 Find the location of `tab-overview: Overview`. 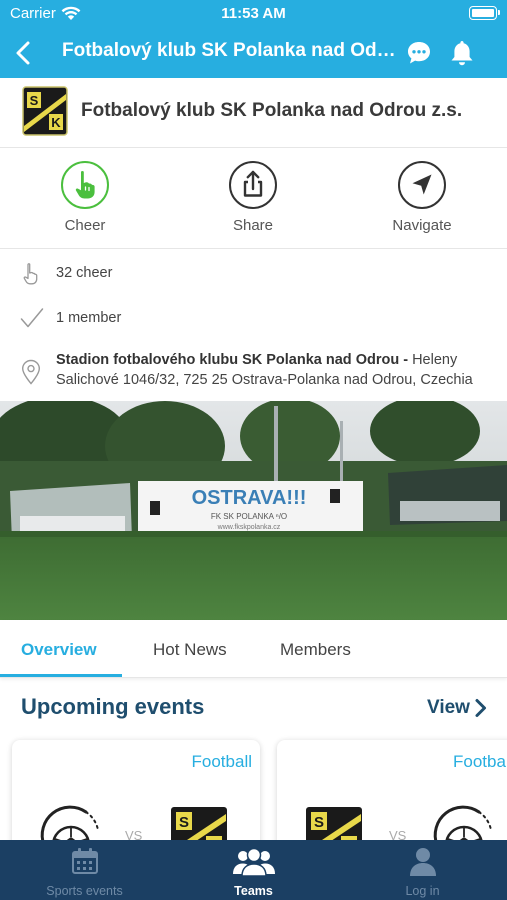

tab-overview: Overview is located at coordinates (59, 650).